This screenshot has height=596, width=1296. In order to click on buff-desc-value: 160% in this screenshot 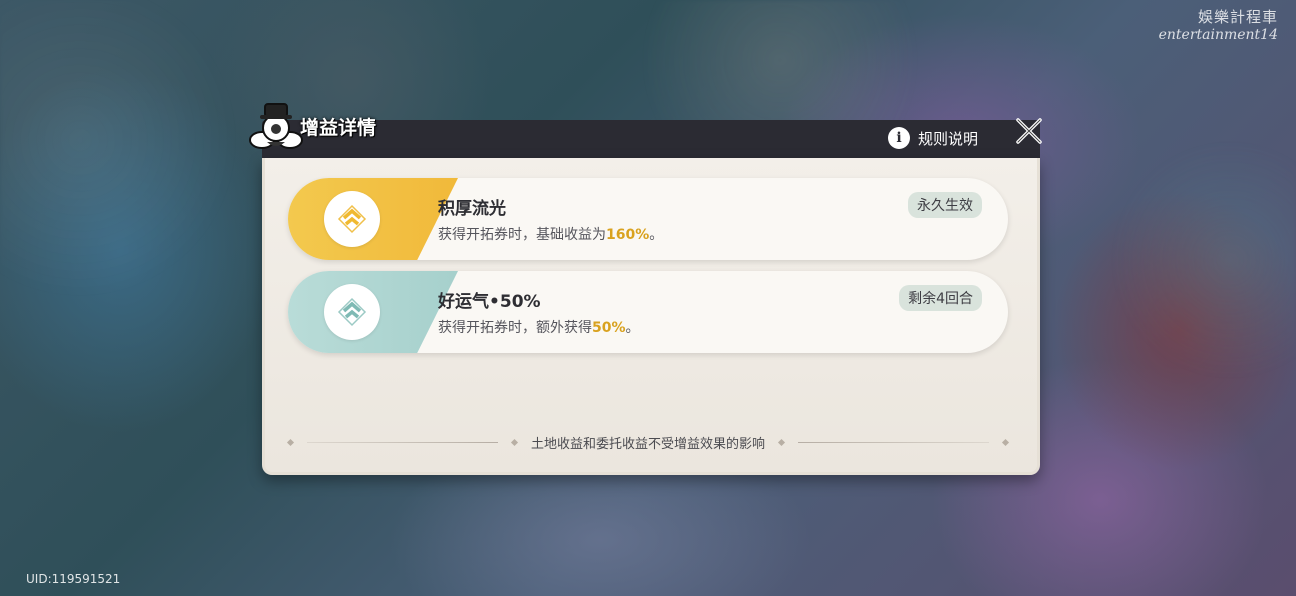, I will do `click(628, 235)`.